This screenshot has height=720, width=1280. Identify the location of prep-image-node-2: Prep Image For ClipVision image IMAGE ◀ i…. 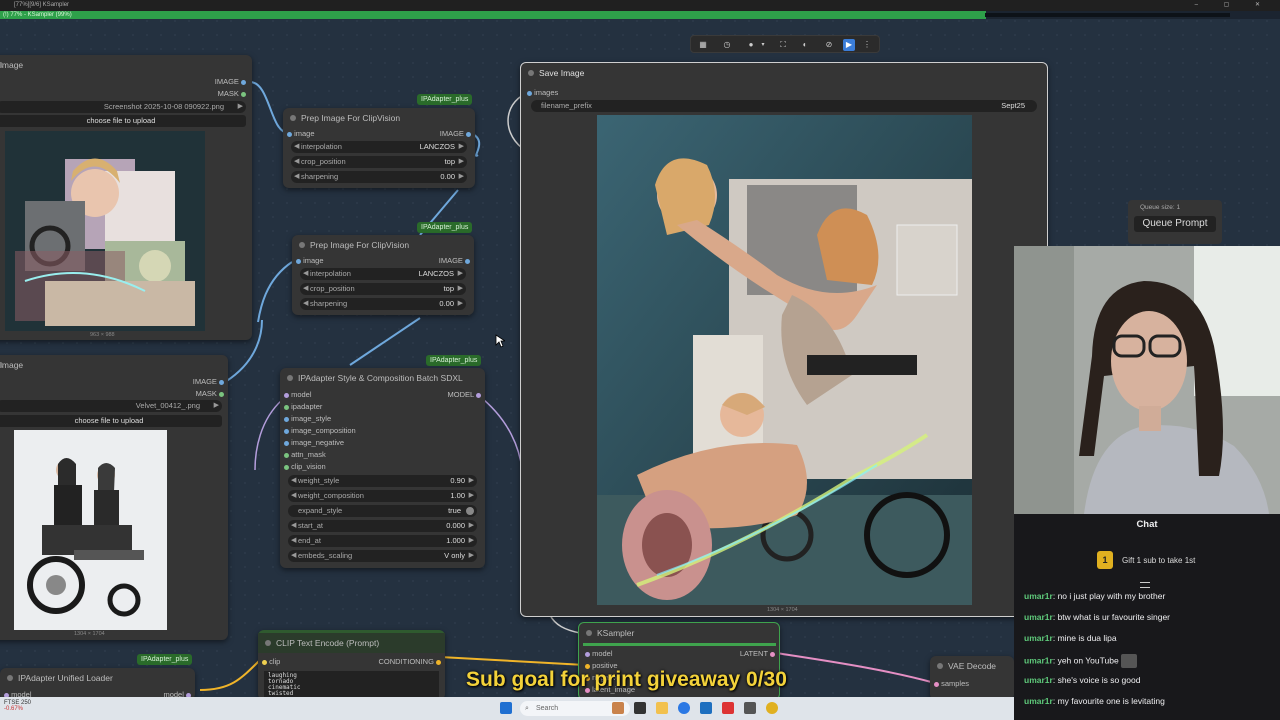
(383, 275).